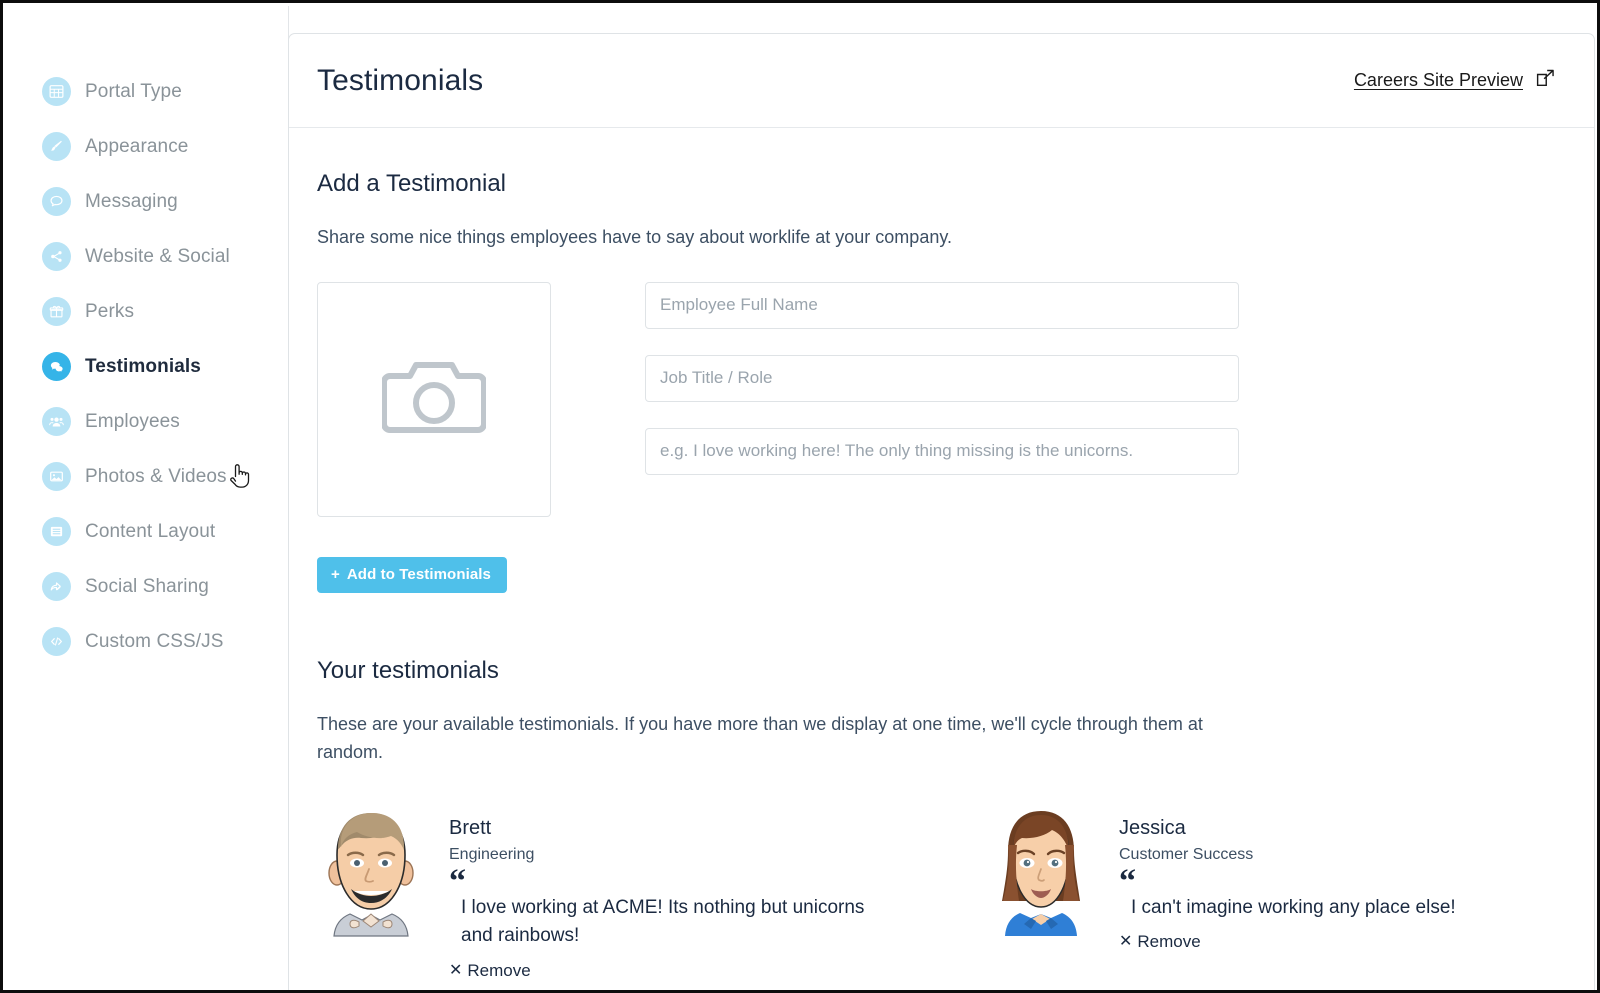  I want to click on sidebar-item-employees: Employees, so click(147, 421).